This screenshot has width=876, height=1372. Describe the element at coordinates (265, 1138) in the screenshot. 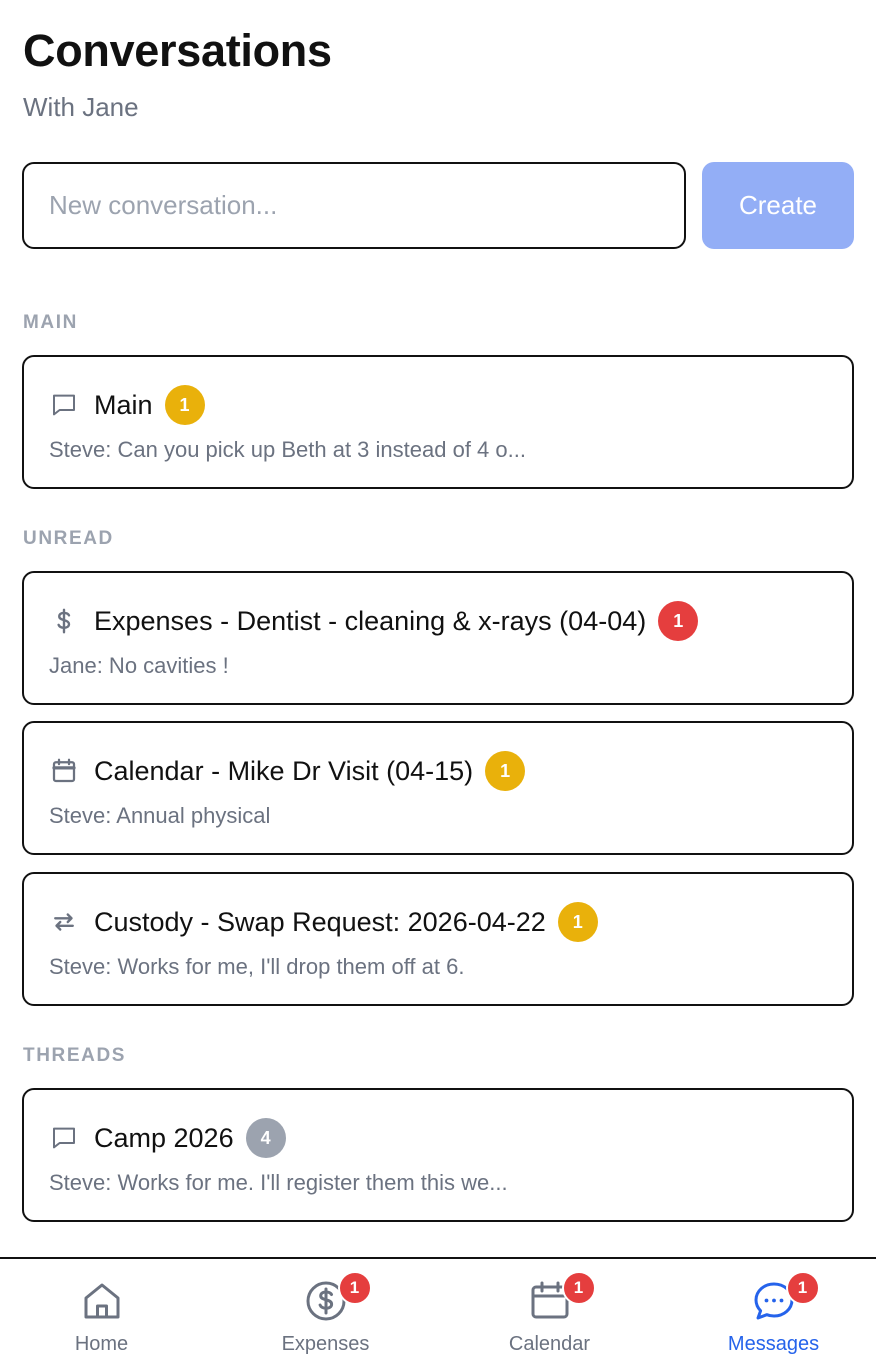

I see `unread-badge: 4` at that location.